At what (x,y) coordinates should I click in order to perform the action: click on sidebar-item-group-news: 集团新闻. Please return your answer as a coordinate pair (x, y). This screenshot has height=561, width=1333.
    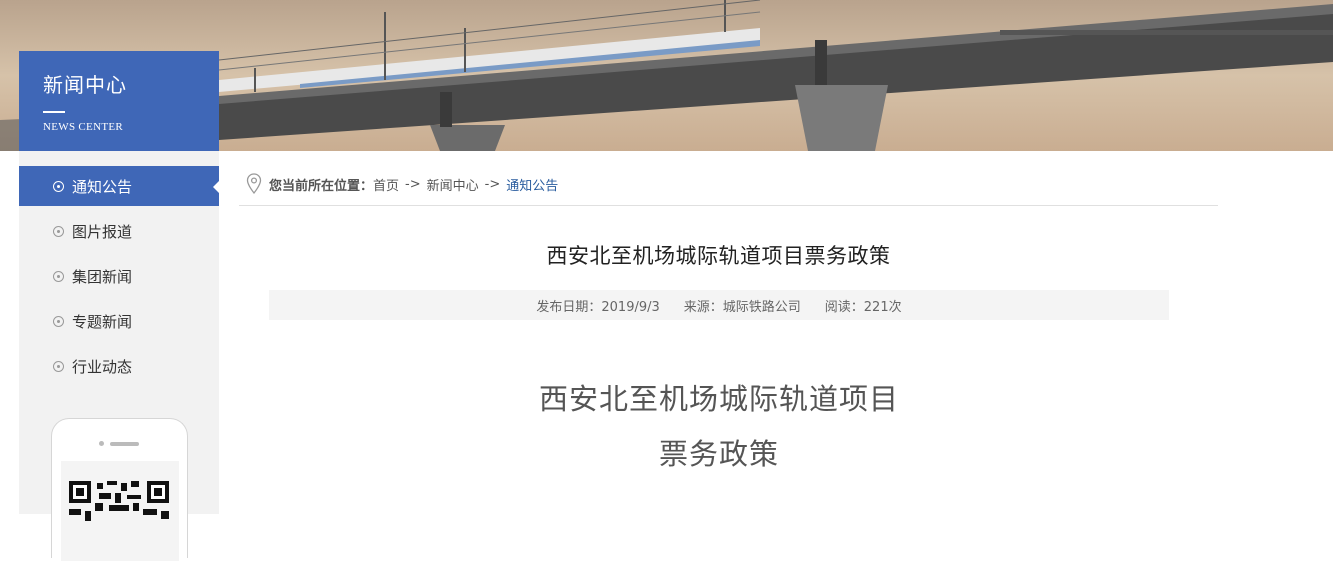
    Looking at the image, I should click on (119, 276).